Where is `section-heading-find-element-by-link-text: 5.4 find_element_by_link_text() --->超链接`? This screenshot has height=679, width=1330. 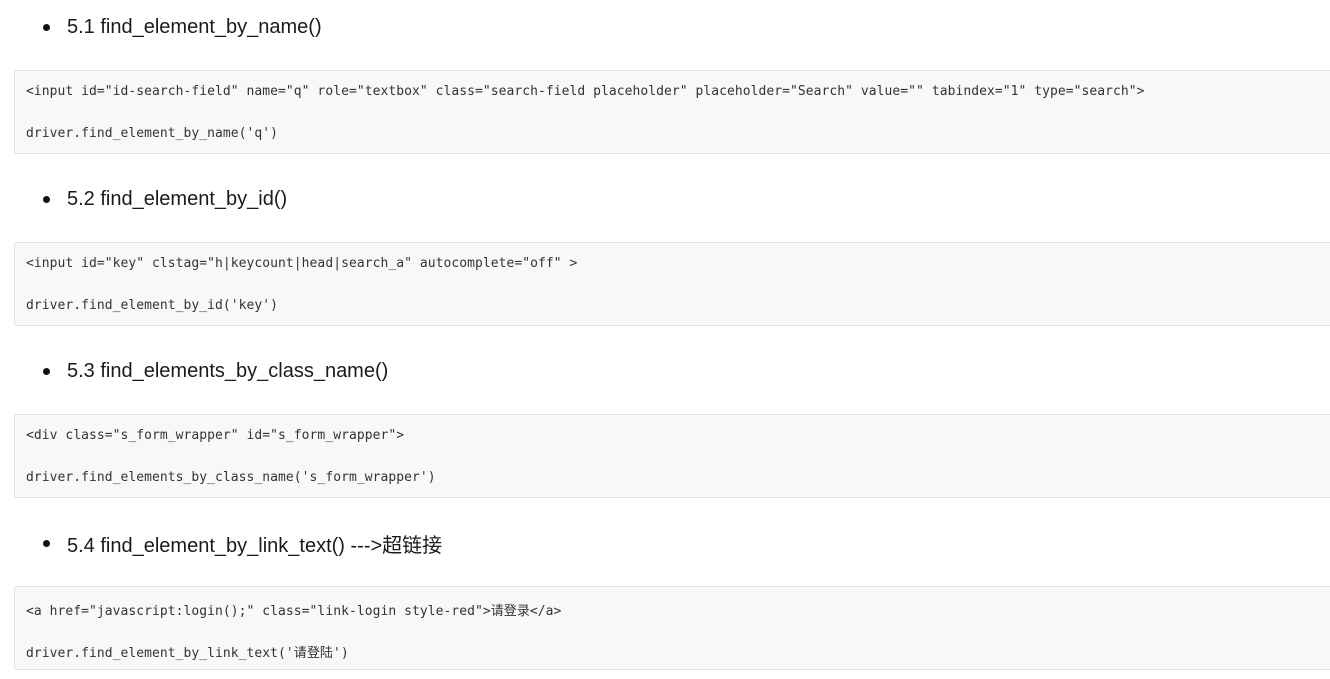
section-heading-find-element-by-link-text: 5.4 find_element_by_link_text() --->超链接 is located at coordinates (241, 543).